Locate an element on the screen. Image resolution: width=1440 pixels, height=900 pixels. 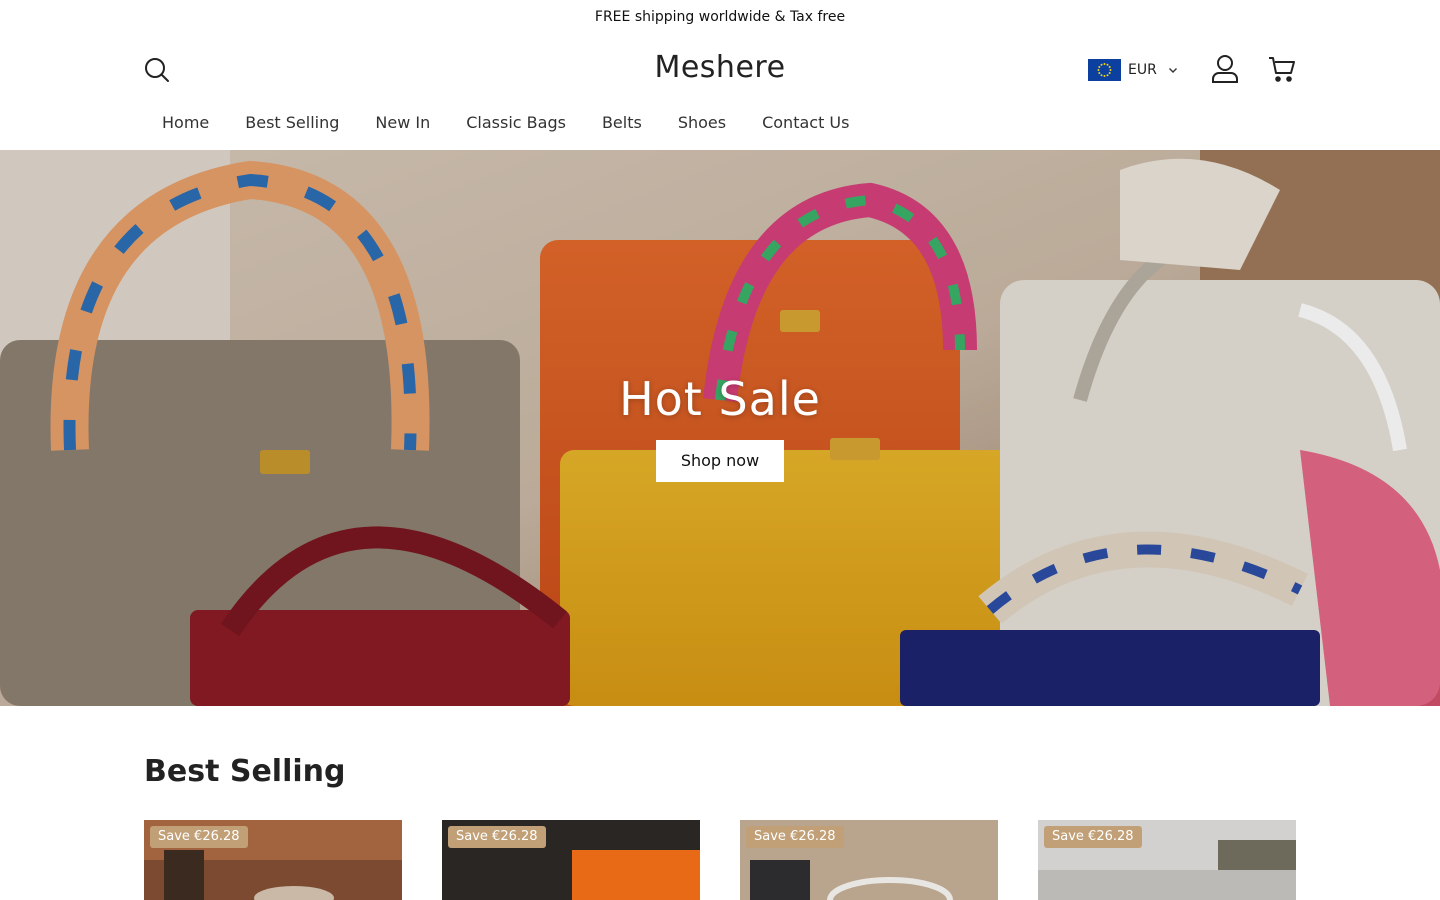
nav-item-shoes: Shoes is located at coordinates (702, 122).